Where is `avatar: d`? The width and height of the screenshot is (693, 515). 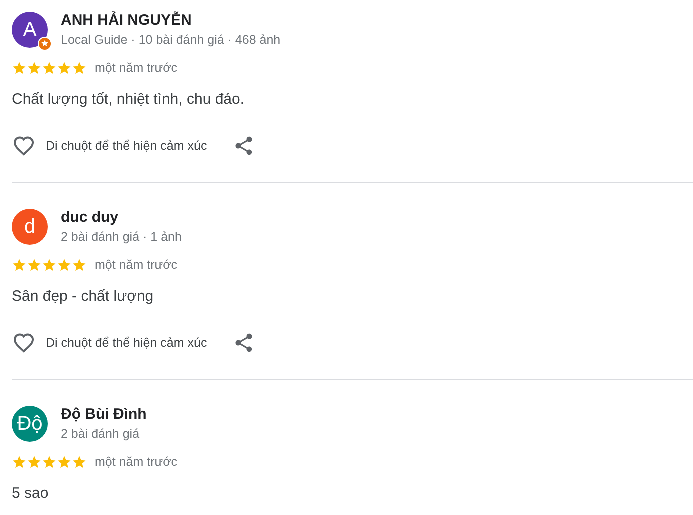
avatar: d is located at coordinates (30, 227).